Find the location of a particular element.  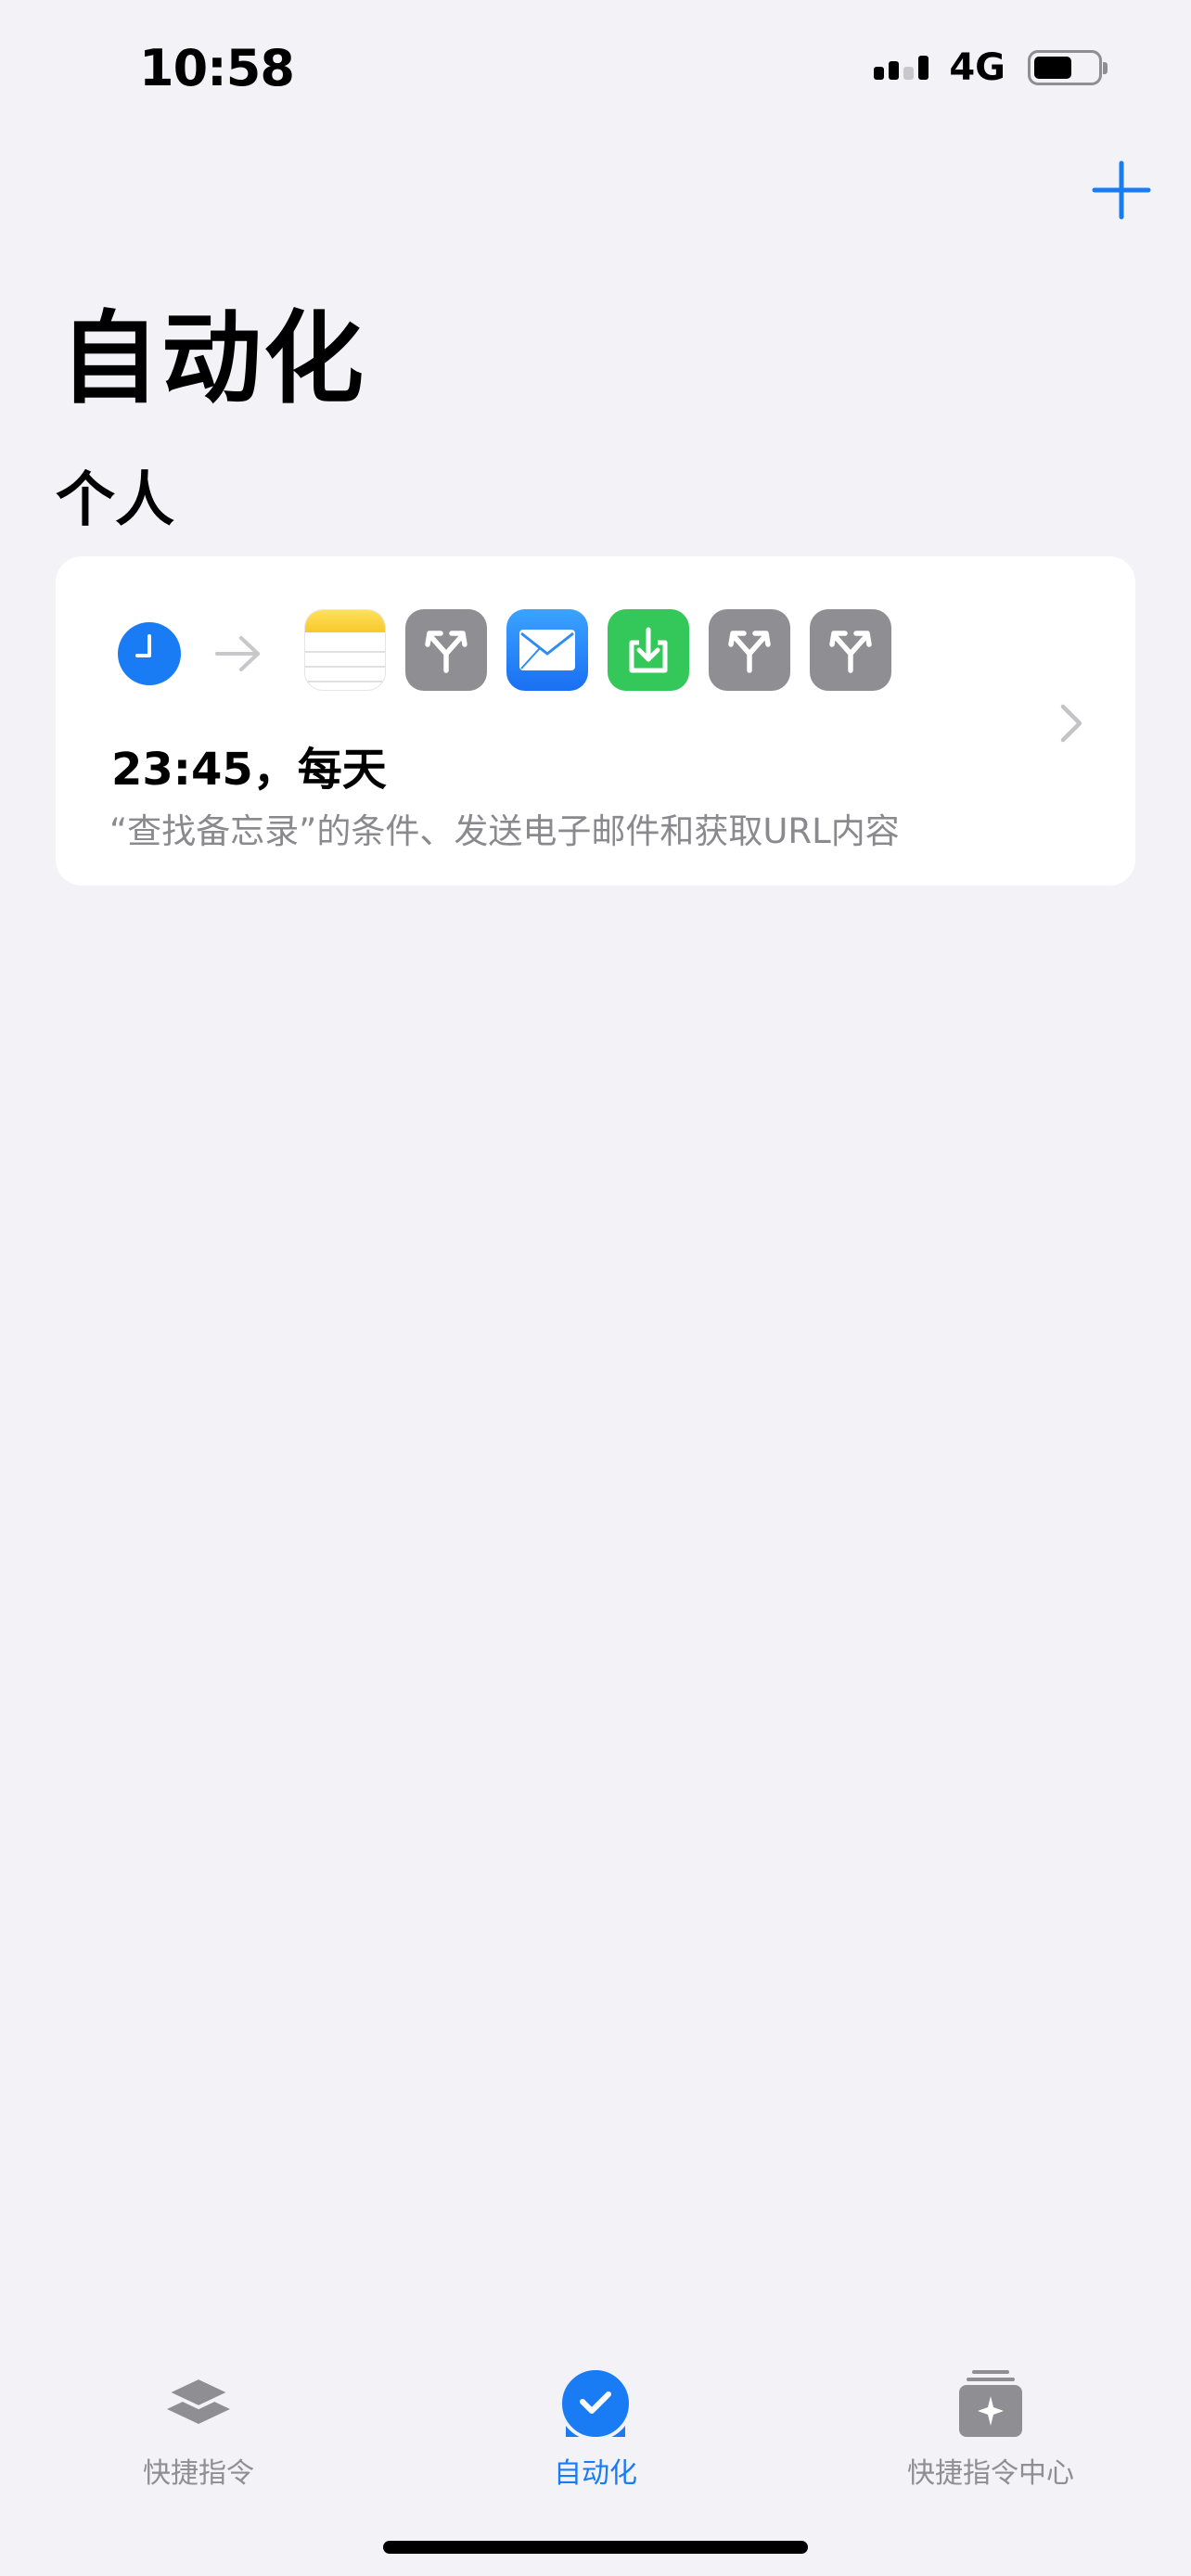

tab-gallery: 快捷指令中心 is located at coordinates (991, 2428).